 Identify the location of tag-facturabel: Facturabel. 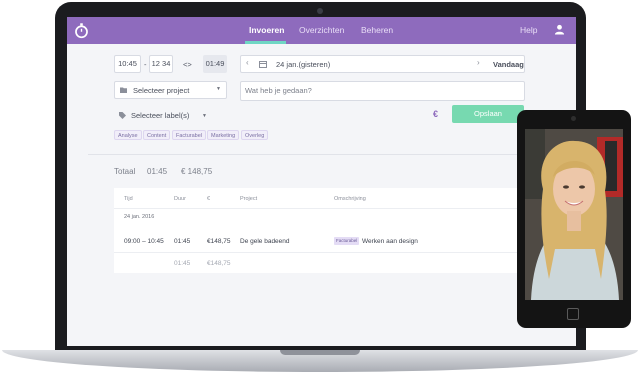
(189, 135).